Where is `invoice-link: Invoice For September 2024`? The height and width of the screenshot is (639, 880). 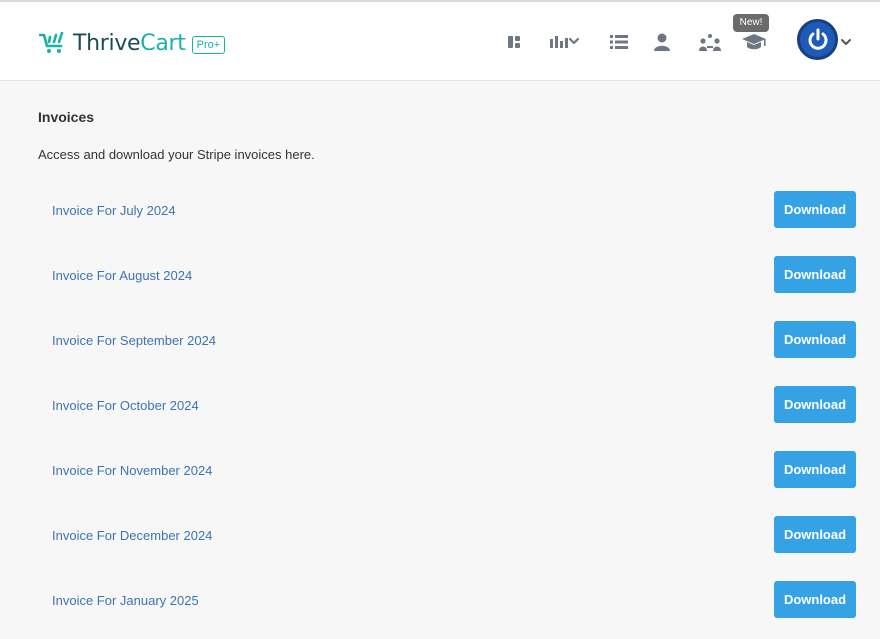
invoice-link: Invoice For September 2024 is located at coordinates (134, 340).